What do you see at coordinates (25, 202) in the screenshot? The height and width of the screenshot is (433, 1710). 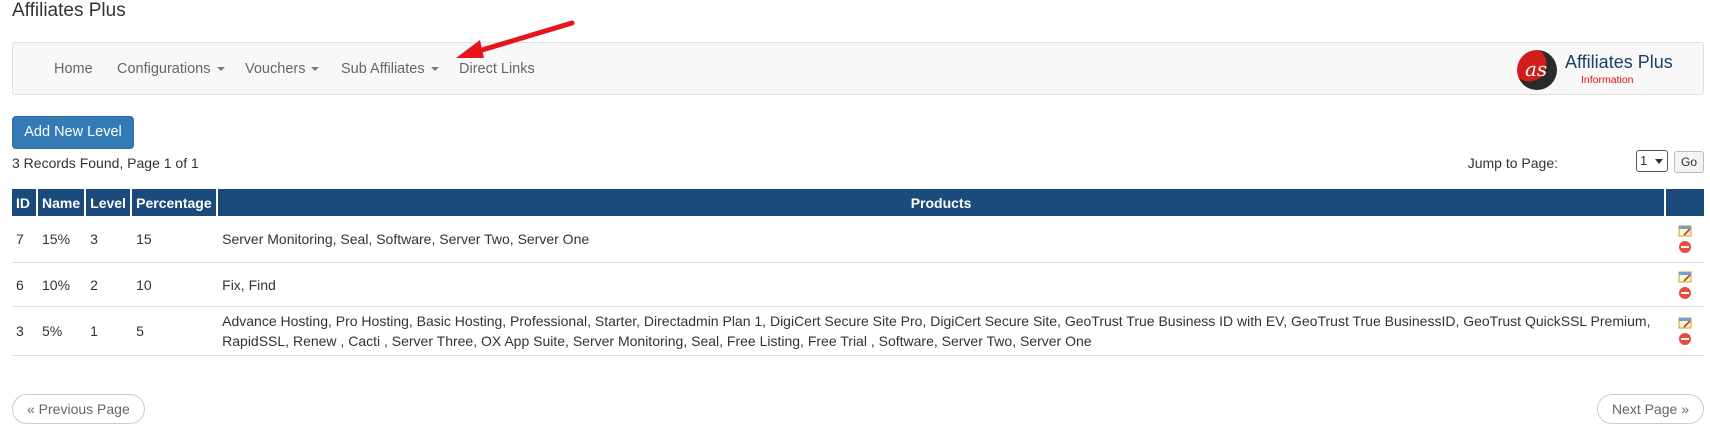 I see `col-id: ID` at bounding box center [25, 202].